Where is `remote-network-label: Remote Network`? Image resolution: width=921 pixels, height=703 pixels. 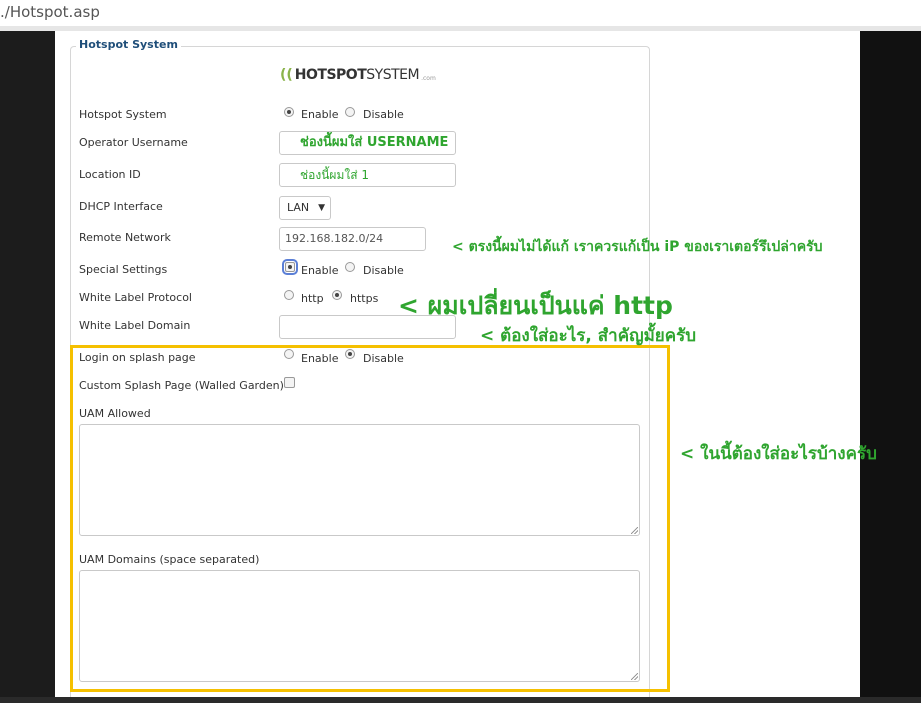
remote-network-label: Remote Network is located at coordinates (125, 237).